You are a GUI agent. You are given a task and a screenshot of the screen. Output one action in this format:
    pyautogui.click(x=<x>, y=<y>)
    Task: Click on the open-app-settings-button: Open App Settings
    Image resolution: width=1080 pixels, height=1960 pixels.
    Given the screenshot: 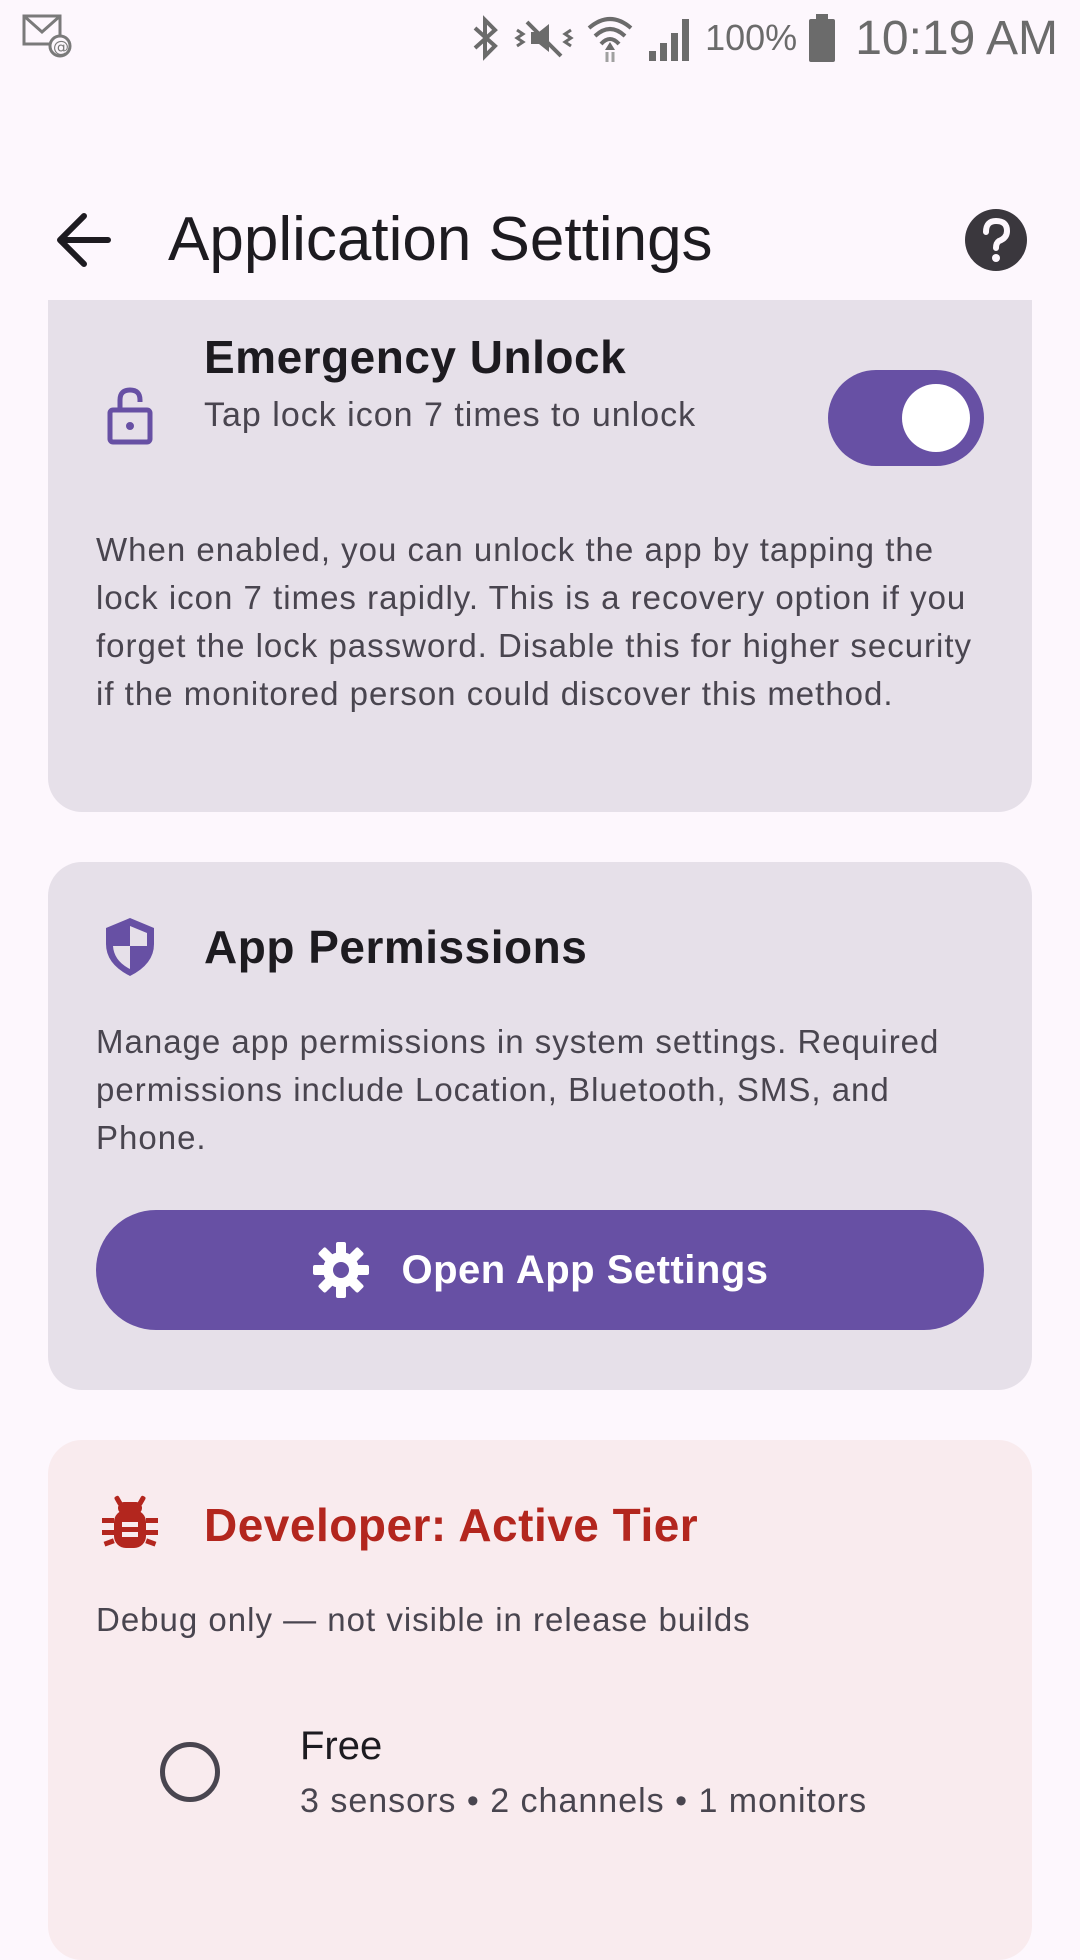 What is the action you would take?
    pyautogui.click(x=540, y=1270)
    